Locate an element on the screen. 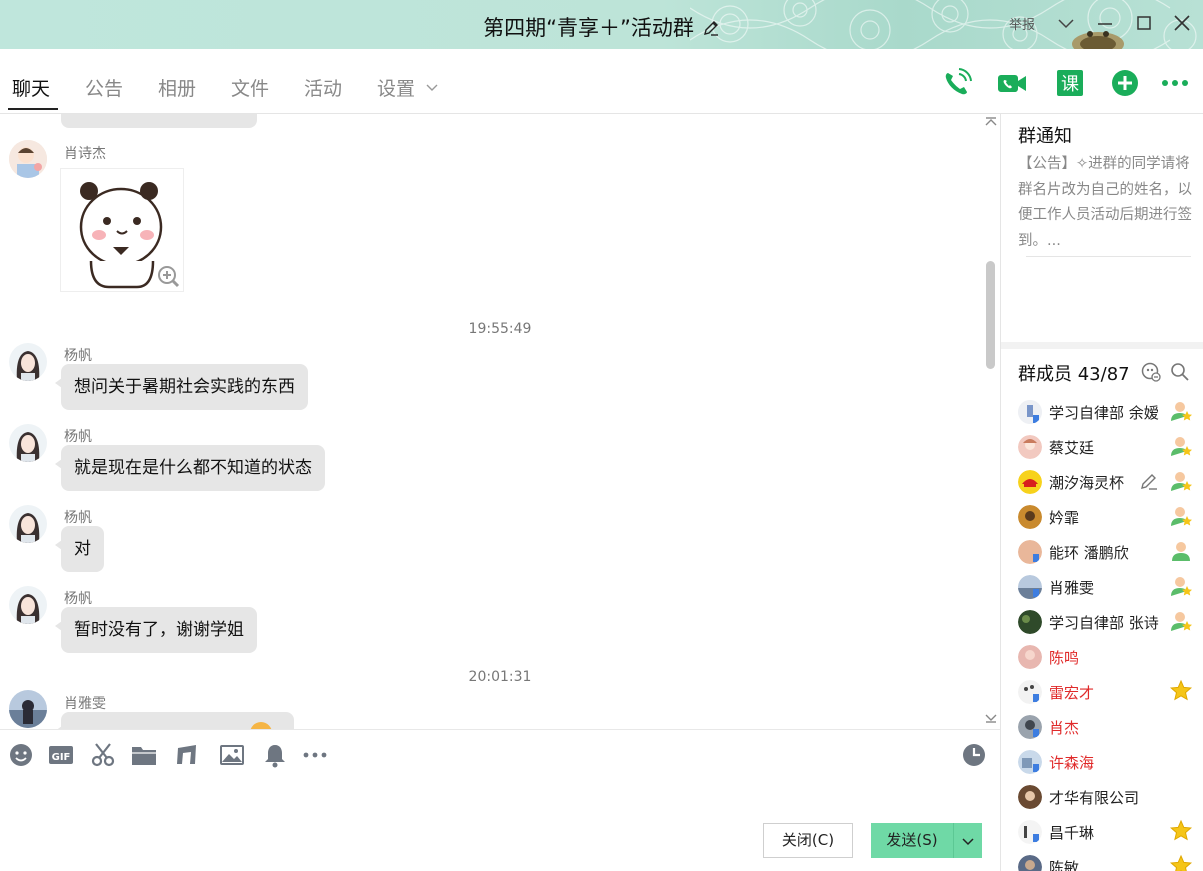 This screenshot has height=871, width=1203. member-name: 能环 潘鹏欣 is located at coordinates (1089, 553).